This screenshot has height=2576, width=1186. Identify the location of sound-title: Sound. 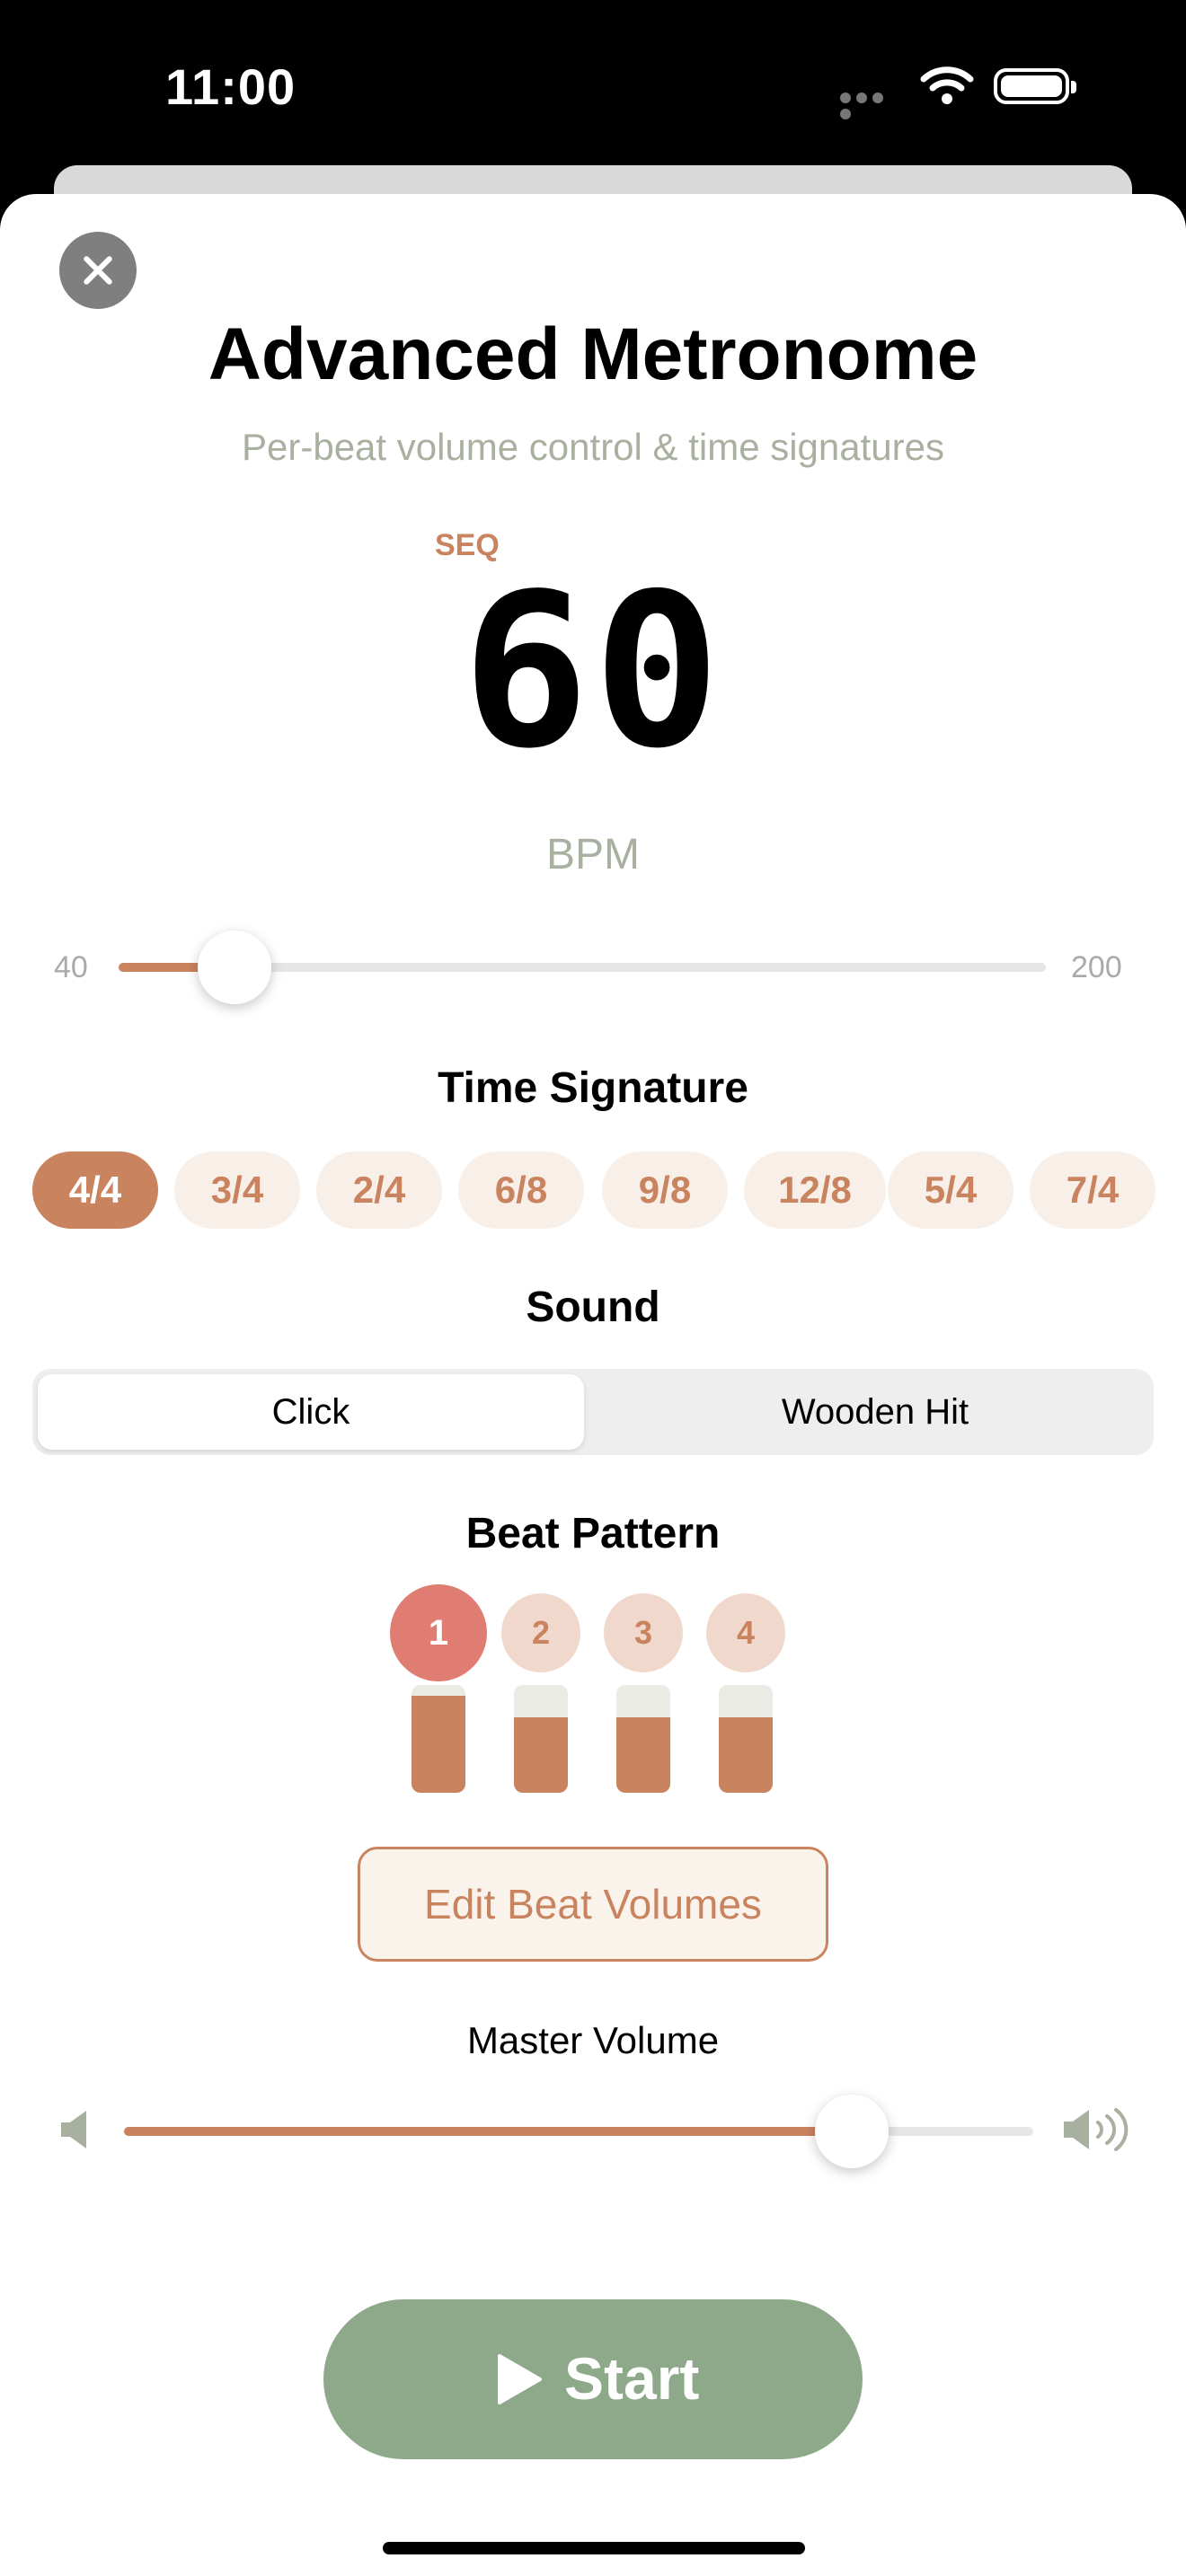
(593, 1307).